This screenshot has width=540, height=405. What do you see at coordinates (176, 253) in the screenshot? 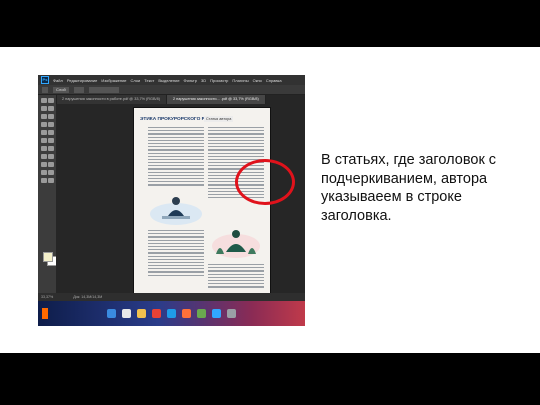
I see `text-column-left-lower` at bounding box center [176, 253].